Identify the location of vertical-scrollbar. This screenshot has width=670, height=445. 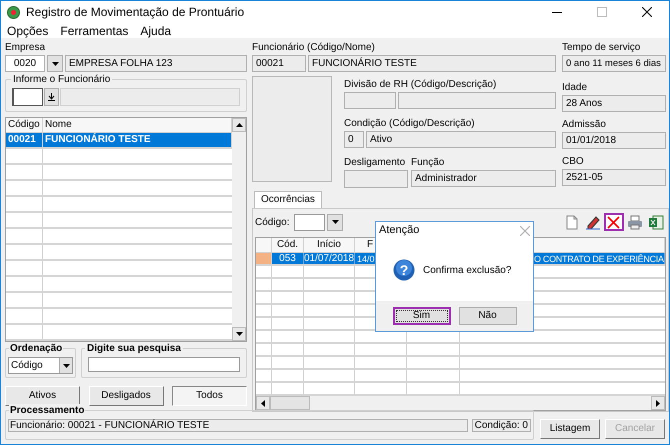
(239, 229).